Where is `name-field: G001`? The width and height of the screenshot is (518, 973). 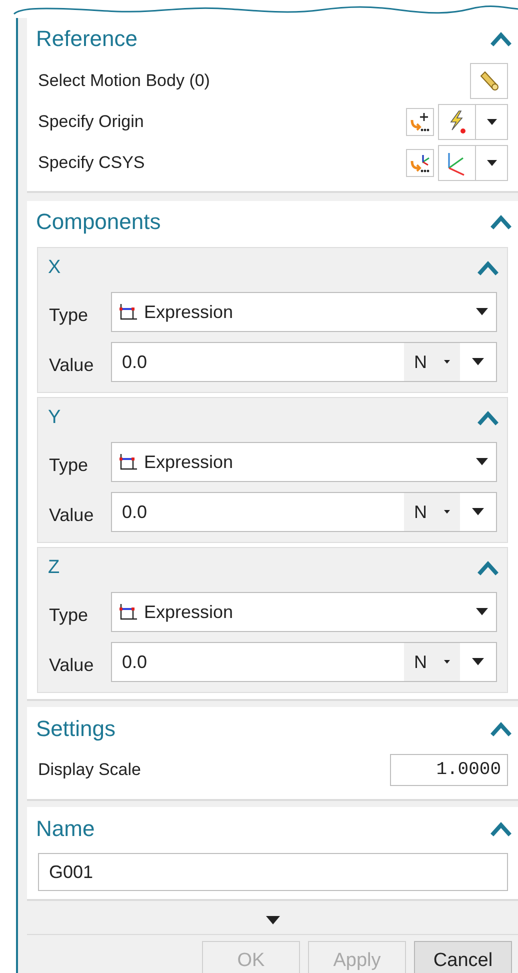
name-field: G001 is located at coordinates (273, 872).